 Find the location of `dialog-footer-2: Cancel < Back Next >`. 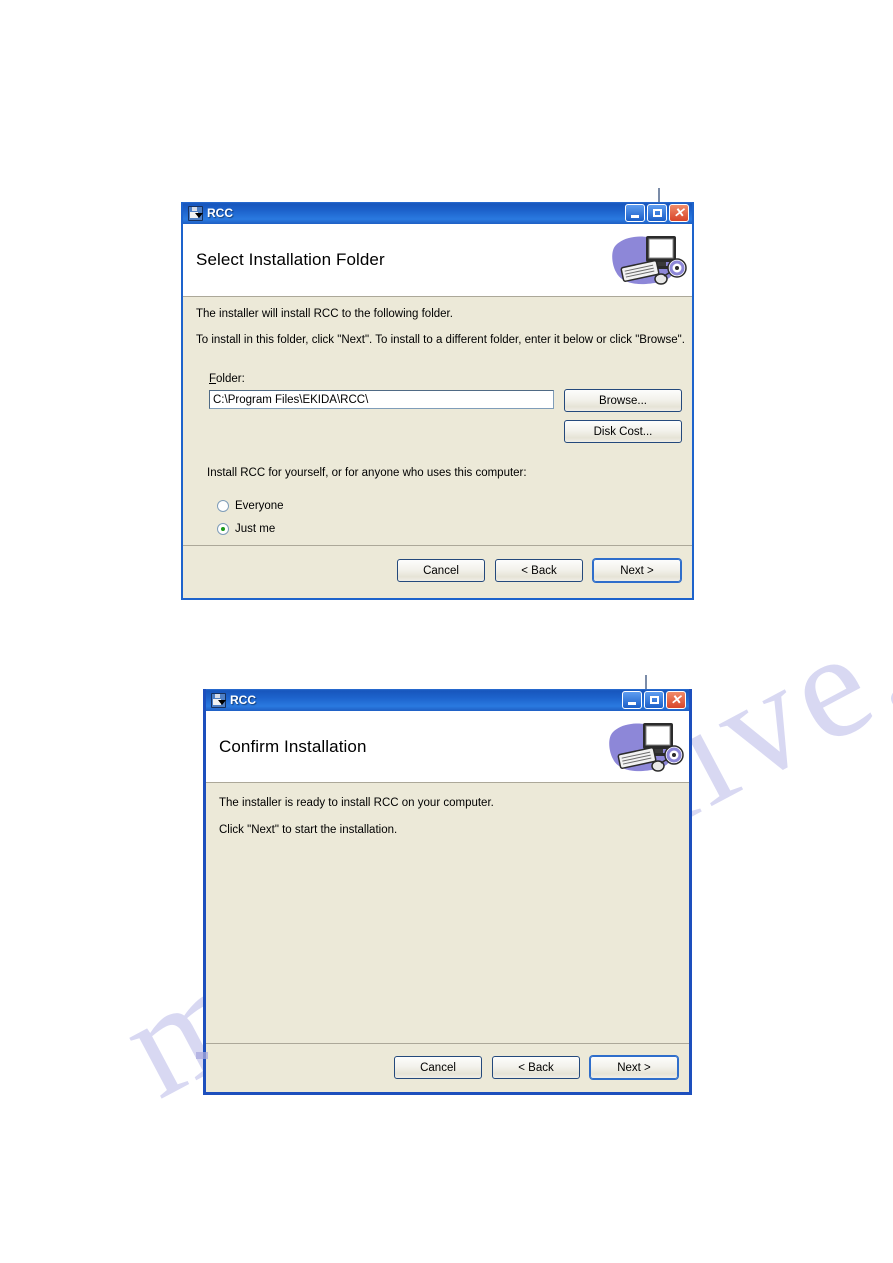

dialog-footer-2: Cancel < Back Next > is located at coordinates (447, 1067).